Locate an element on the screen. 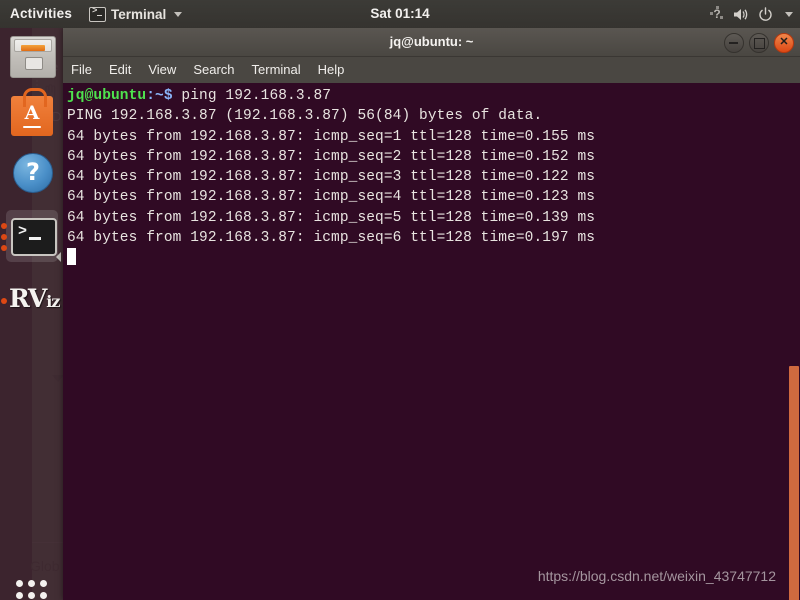 The height and width of the screenshot is (600, 800). rviz-logo-main: RV is located at coordinates (28, 298).